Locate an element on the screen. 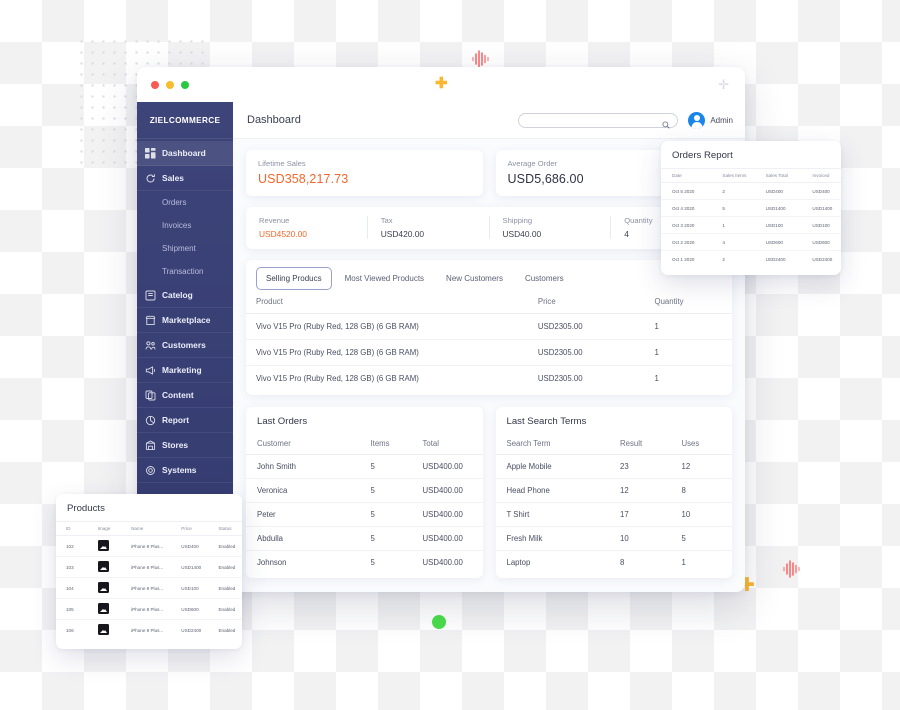 The width and height of the screenshot is (900, 710). sidebar-item-label: Systems is located at coordinates (179, 470).